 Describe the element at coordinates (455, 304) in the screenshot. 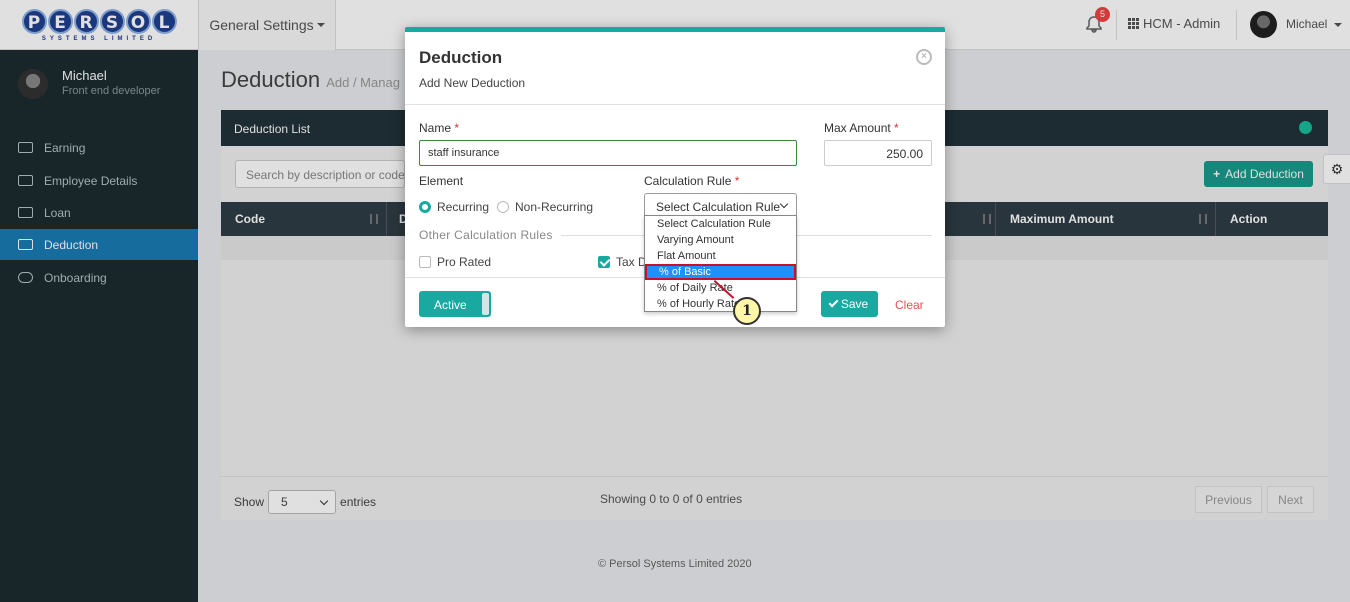

I see `active-toggle: Active` at that location.